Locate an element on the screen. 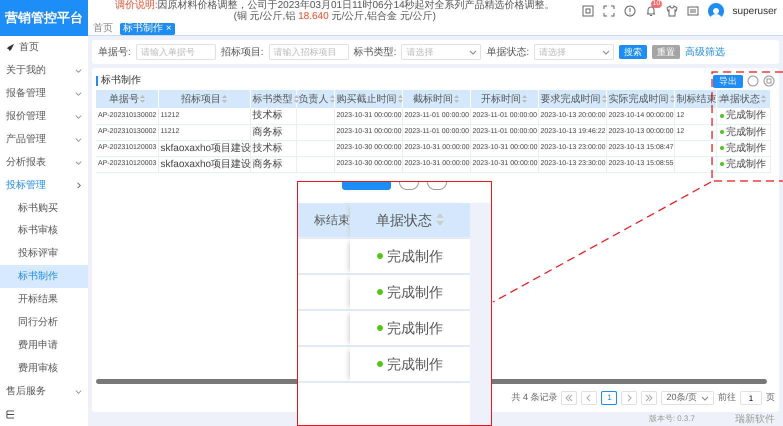 Image resolution: width=783 pixels, height=426 pixels. sidebar-item: 报备管理 is located at coordinates (44, 93).